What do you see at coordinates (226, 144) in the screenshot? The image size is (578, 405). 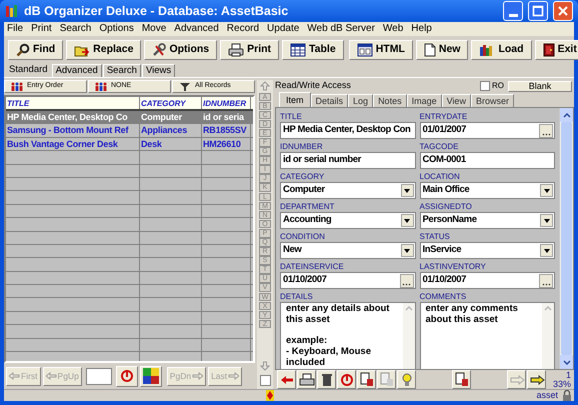 I see `table-cell: HM26610` at bounding box center [226, 144].